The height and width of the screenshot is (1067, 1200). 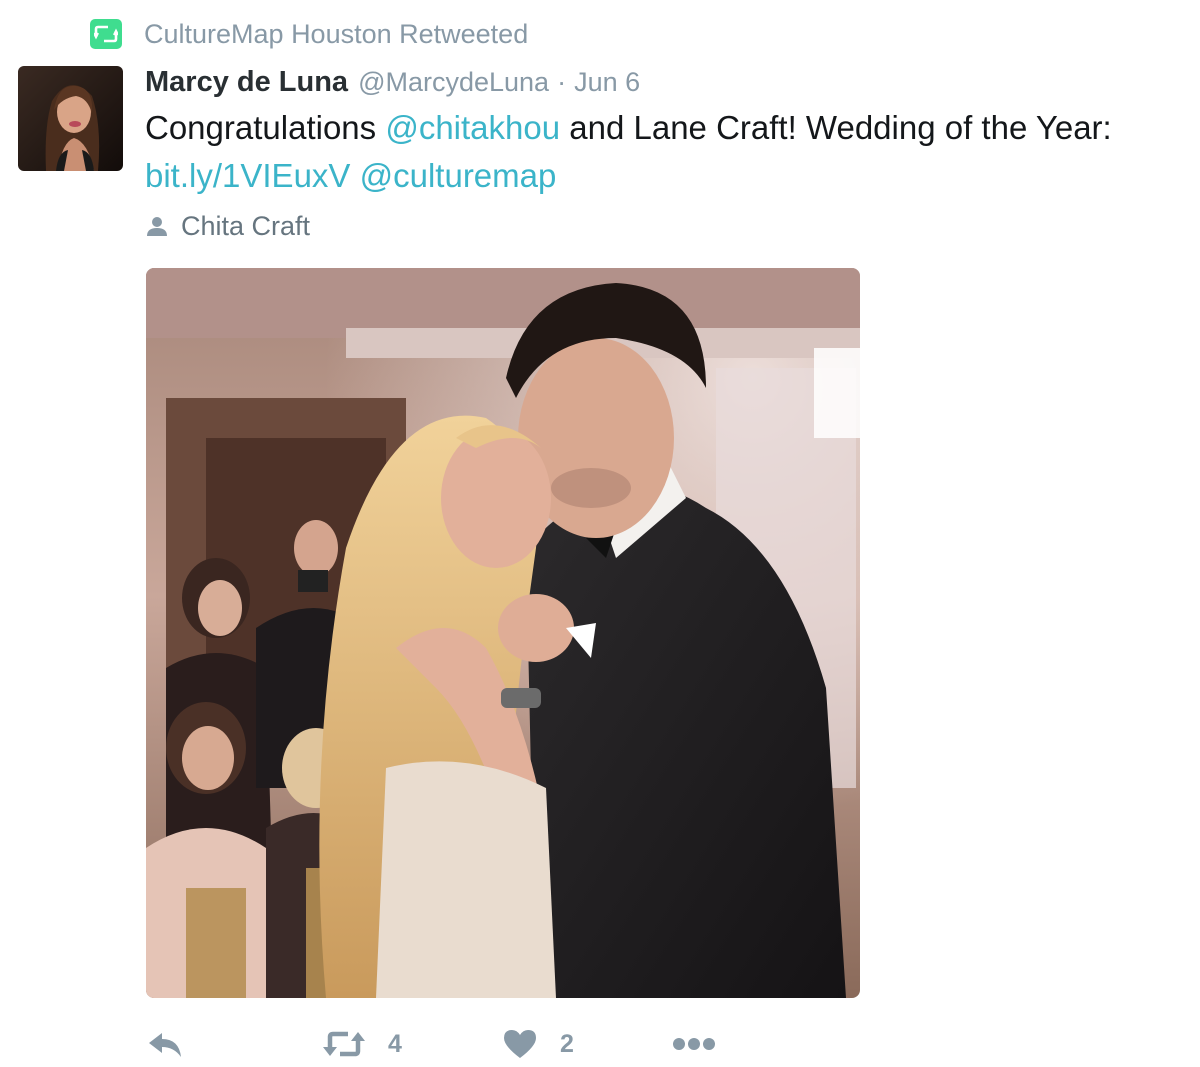 I want to click on more-button, so click(x=694, y=1044).